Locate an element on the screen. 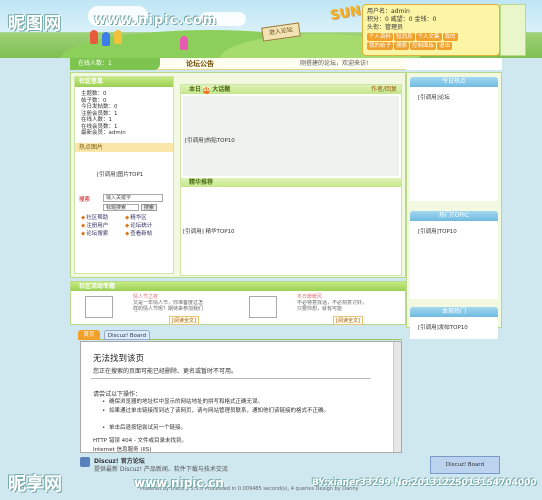  activity-text: 冬日暖暖风 不必特意找话，不必刻意讨好，只要你想，就有可能 is located at coordinates (332, 303).